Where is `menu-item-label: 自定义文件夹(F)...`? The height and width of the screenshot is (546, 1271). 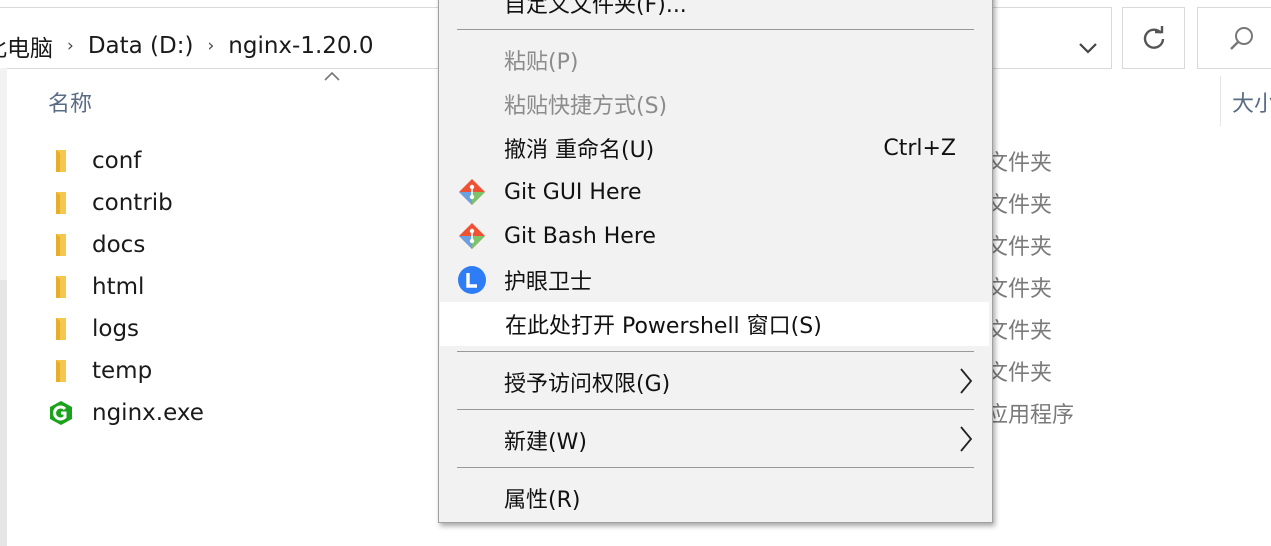
menu-item-label: 自定义文件夹(F)... is located at coordinates (595, 9).